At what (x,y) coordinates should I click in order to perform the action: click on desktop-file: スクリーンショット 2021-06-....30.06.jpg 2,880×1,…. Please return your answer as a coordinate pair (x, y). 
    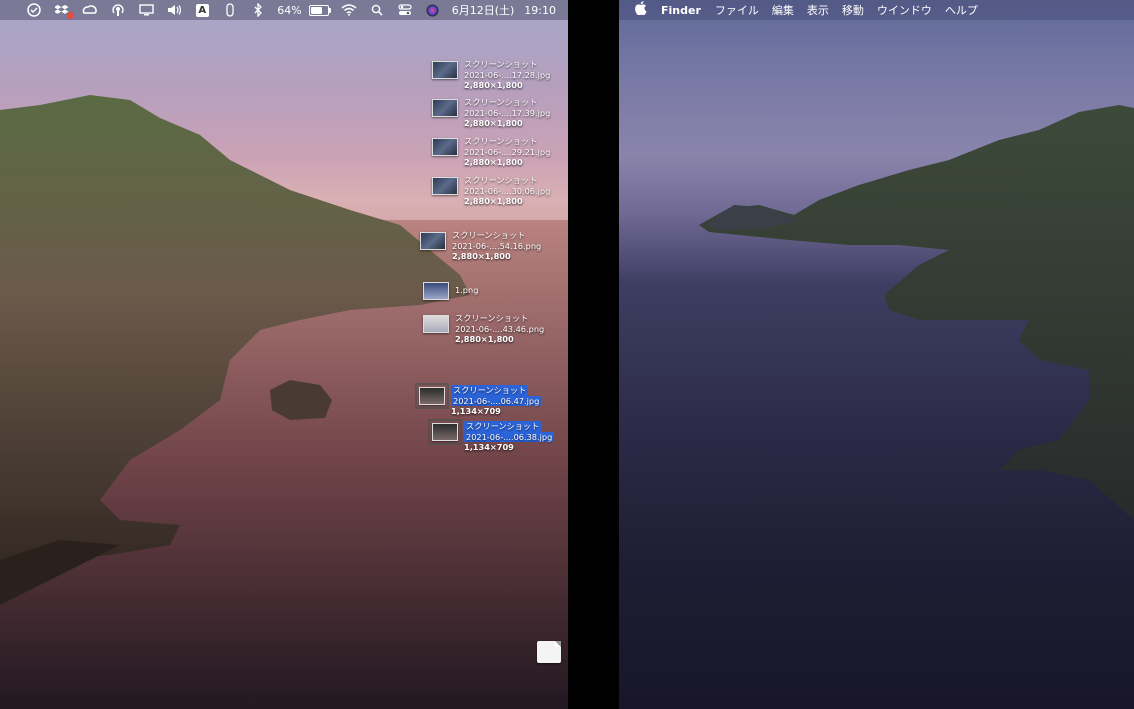
    Looking at the image, I should click on (491, 191).